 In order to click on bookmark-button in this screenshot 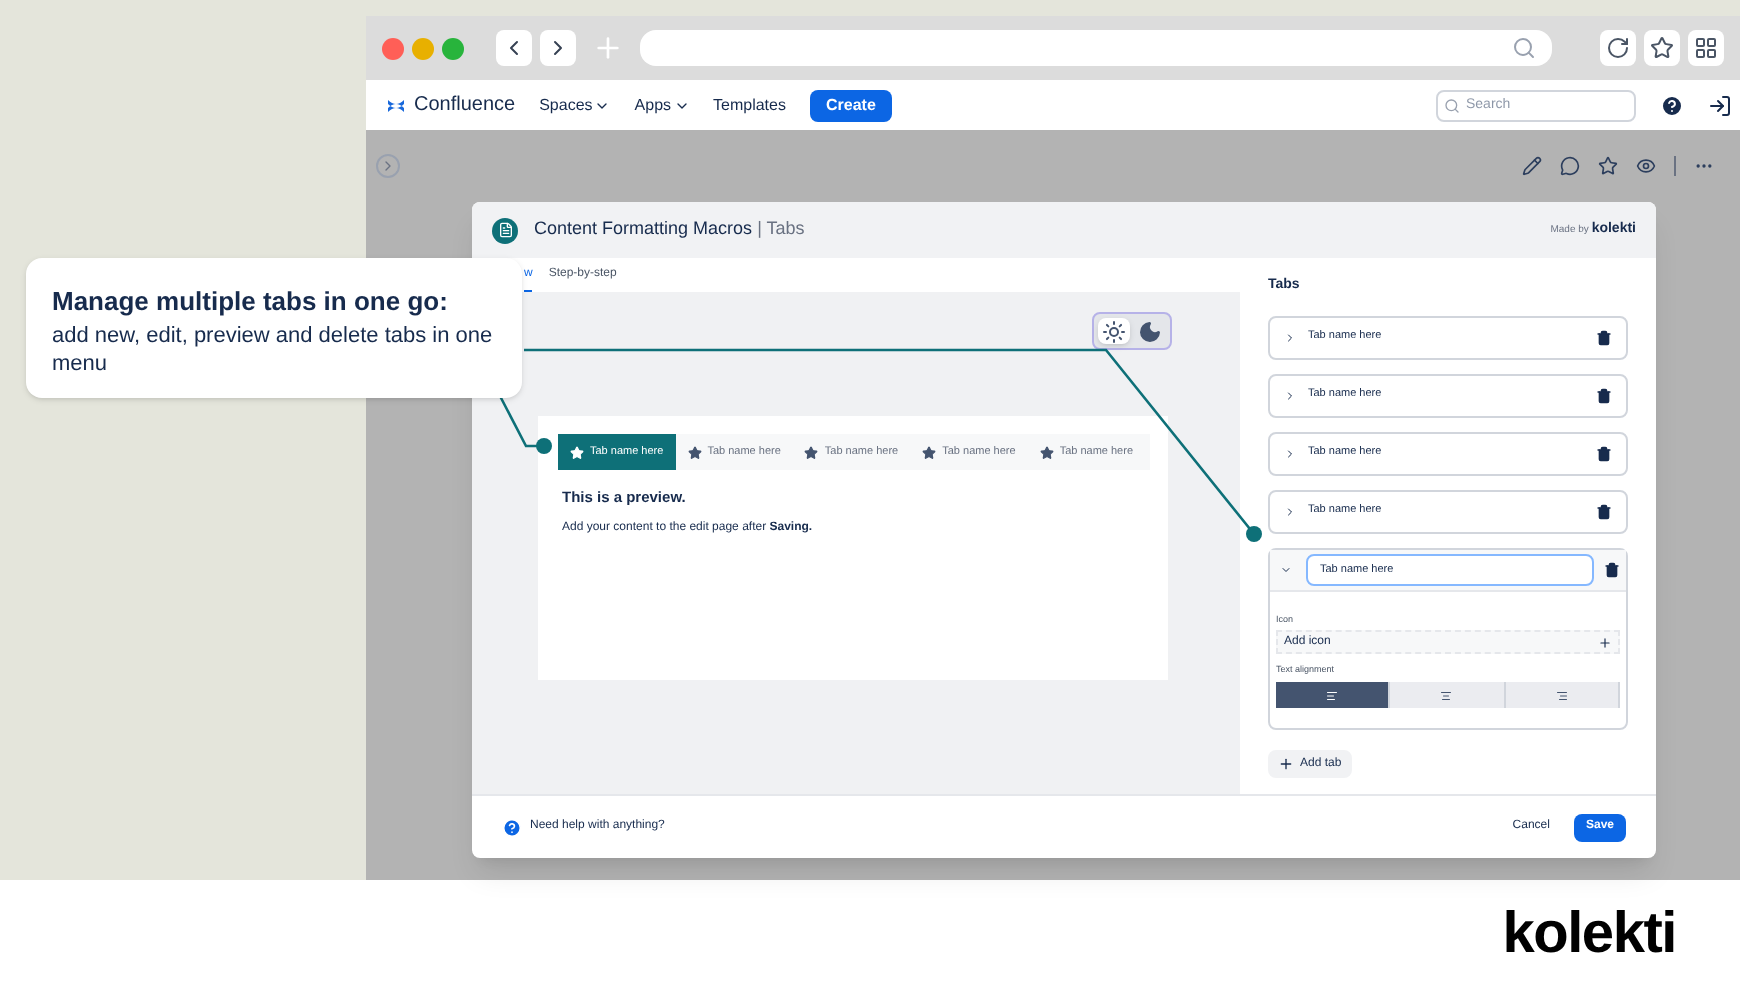, I will do `click(1662, 48)`.